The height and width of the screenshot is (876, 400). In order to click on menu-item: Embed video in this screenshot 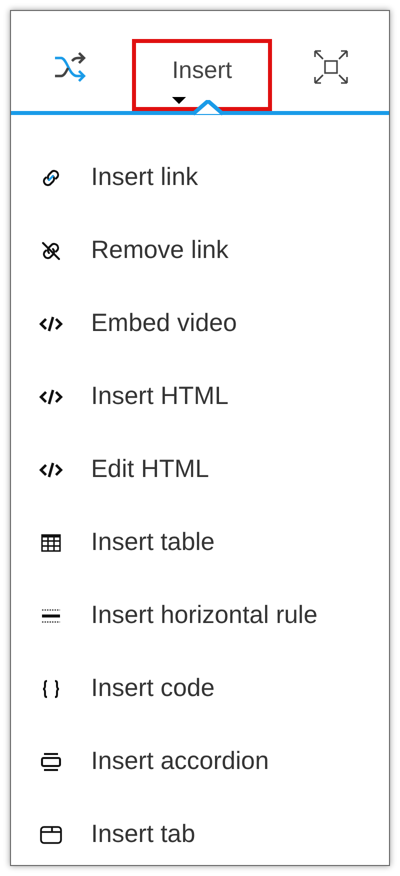, I will do `click(200, 323)`.